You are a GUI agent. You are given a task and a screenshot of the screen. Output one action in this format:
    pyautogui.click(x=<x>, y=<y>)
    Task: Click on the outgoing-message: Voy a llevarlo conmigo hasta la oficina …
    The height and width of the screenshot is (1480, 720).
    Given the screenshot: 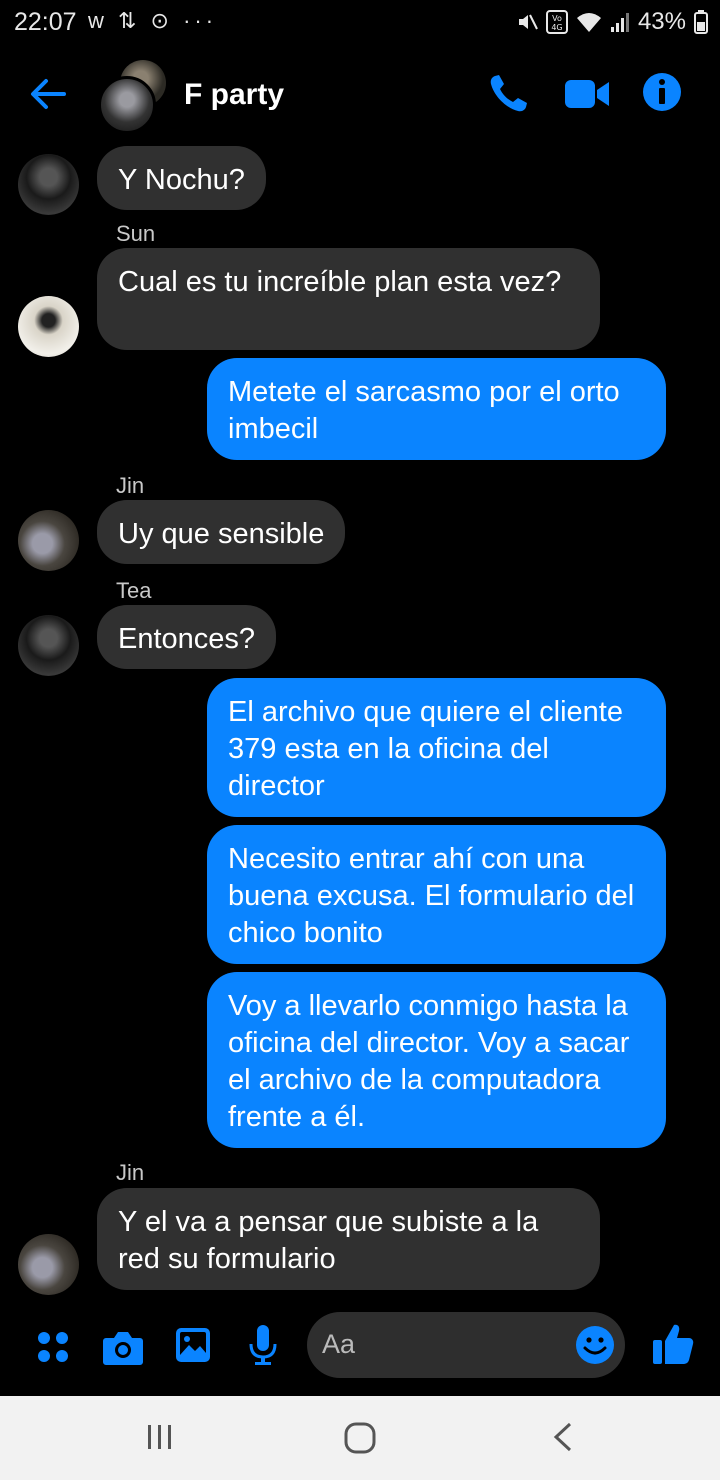 What is the action you would take?
    pyautogui.click(x=436, y=1060)
    